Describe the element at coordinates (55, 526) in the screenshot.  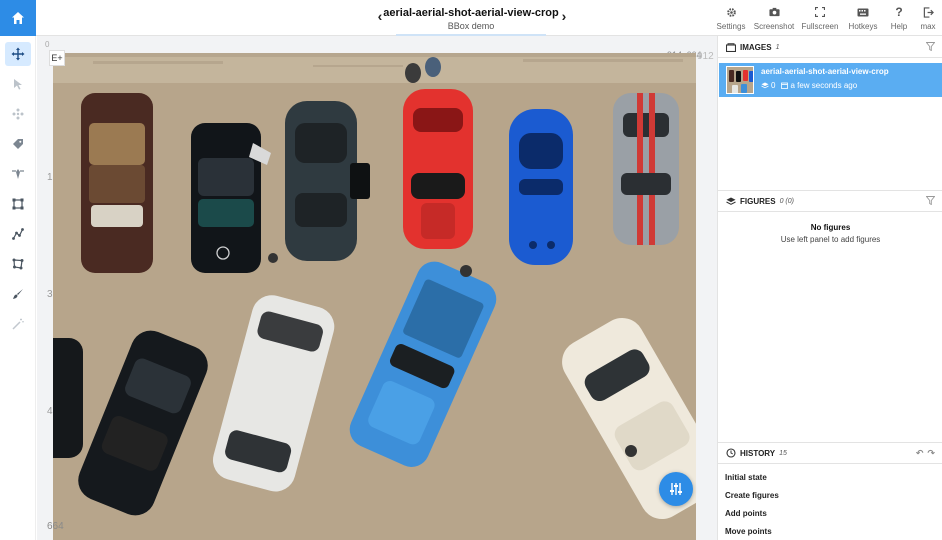
I see `image-height-label: 664` at that location.